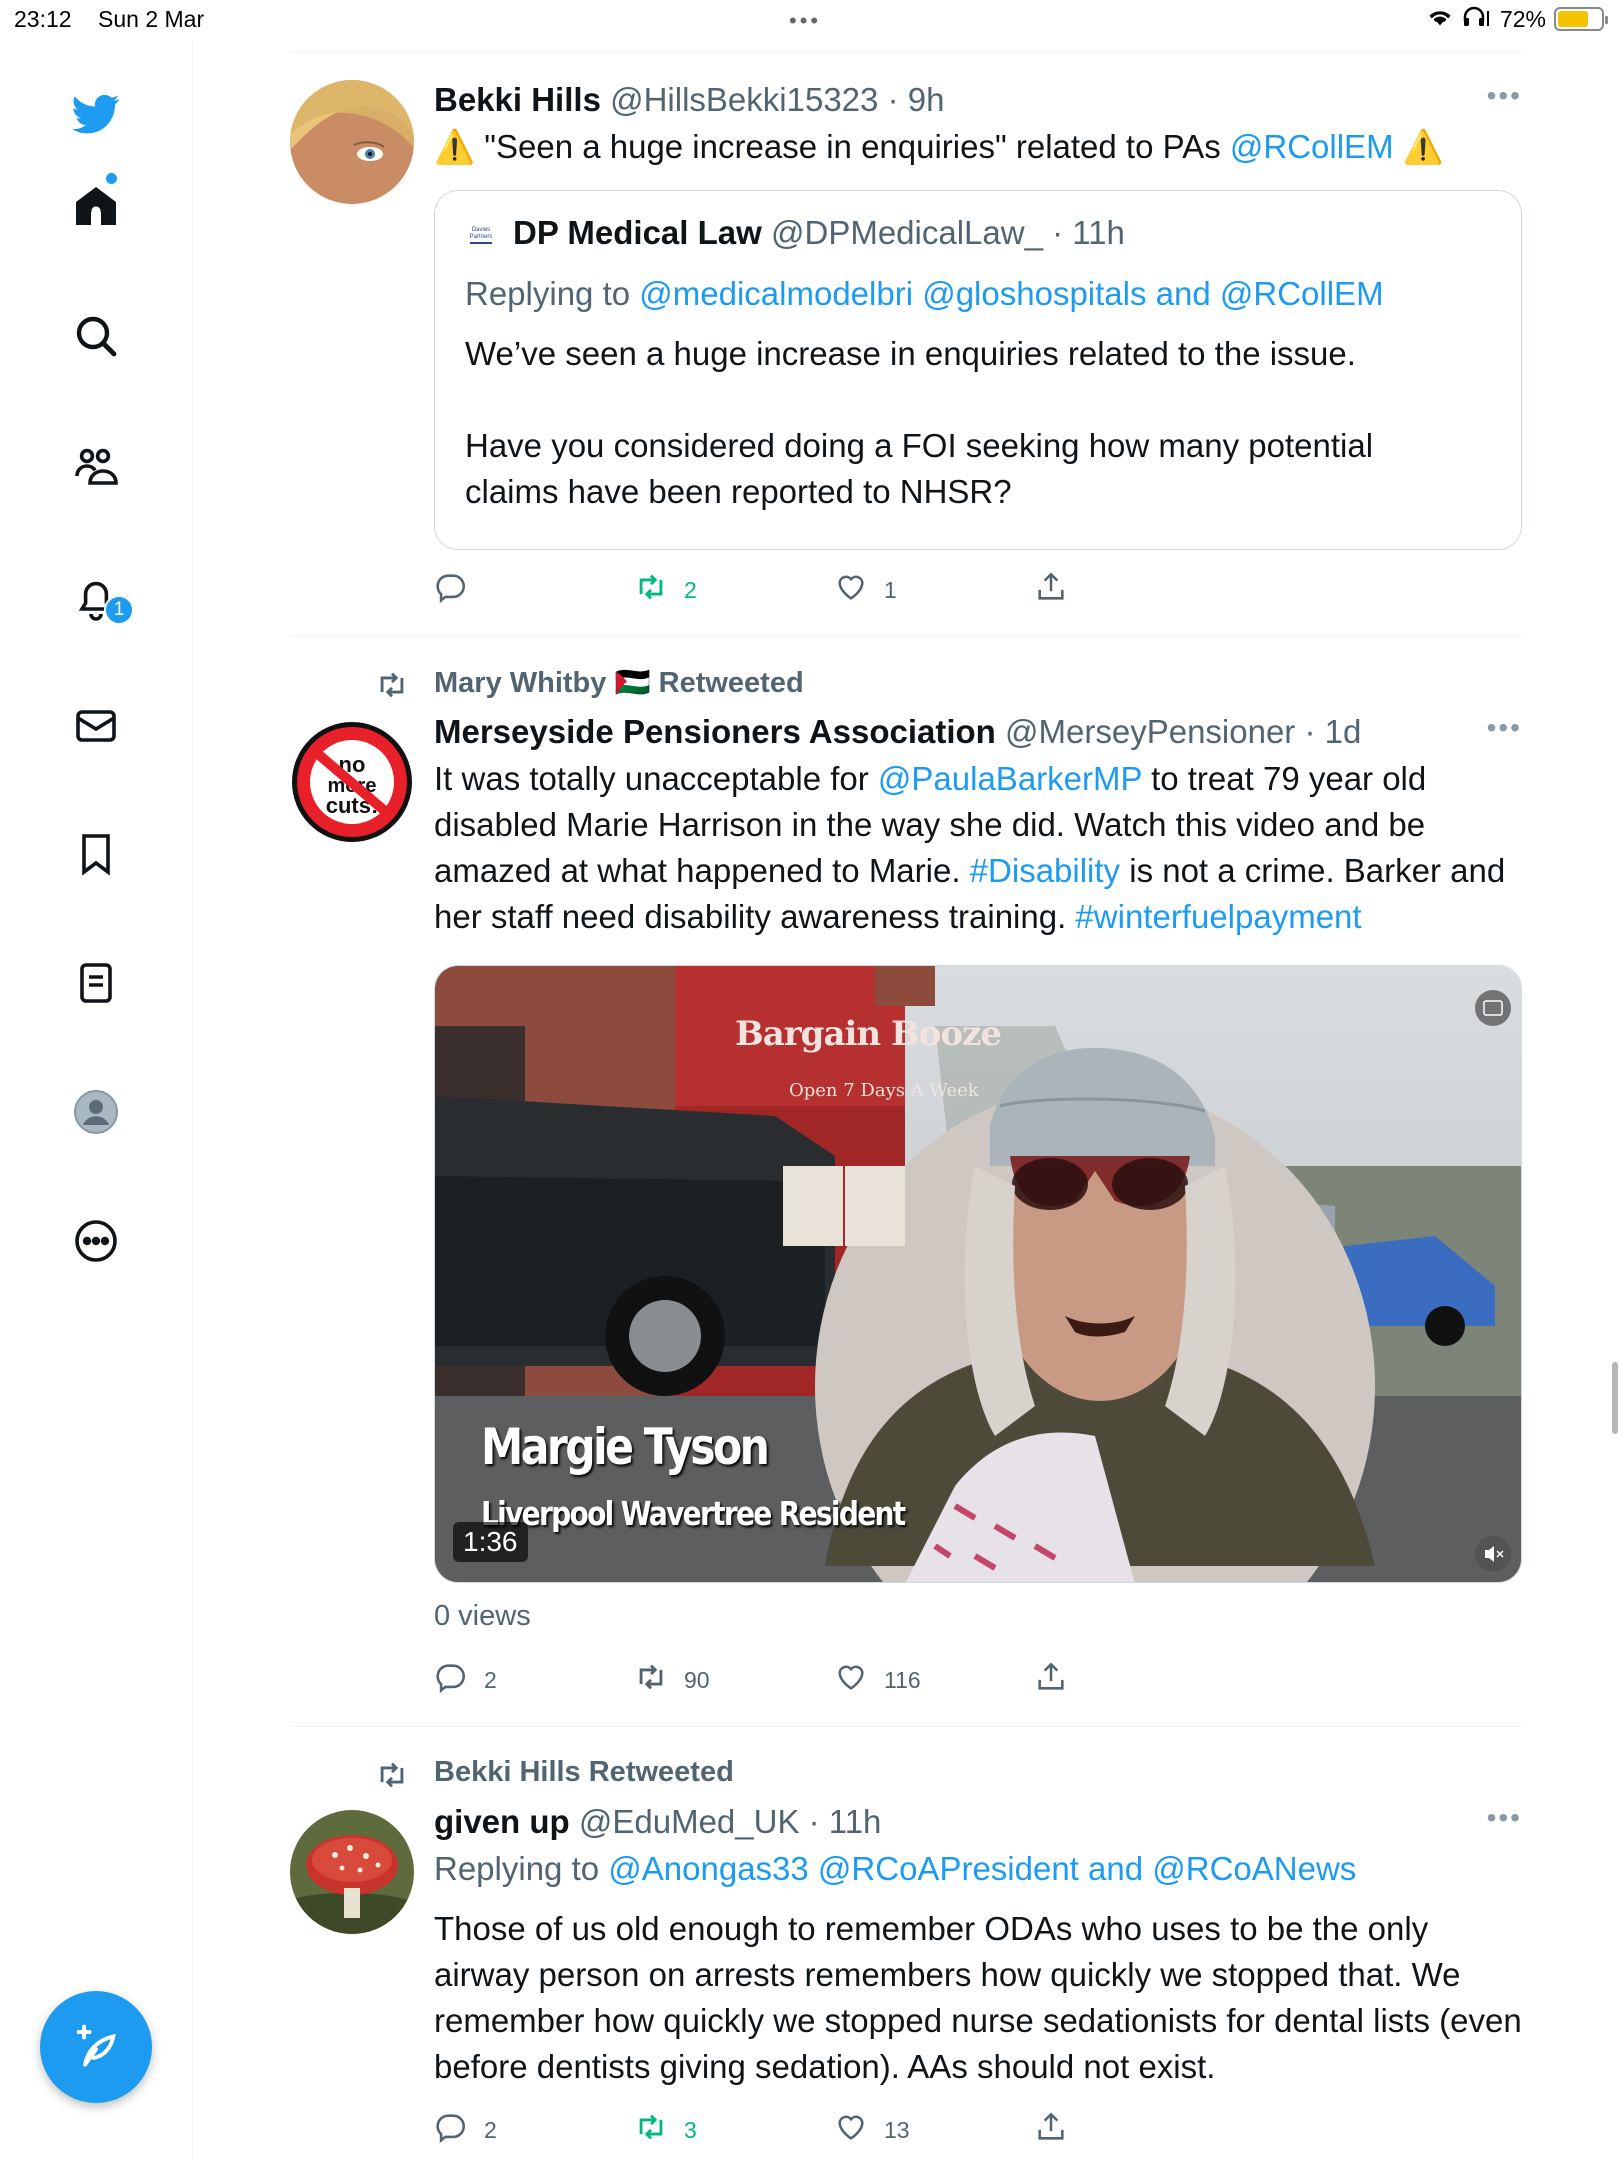  What do you see at coordinates (1150, 731) in the screenshot?
I see `author-handle: @MerseyPensioner` at bounding box center [1150, 731].